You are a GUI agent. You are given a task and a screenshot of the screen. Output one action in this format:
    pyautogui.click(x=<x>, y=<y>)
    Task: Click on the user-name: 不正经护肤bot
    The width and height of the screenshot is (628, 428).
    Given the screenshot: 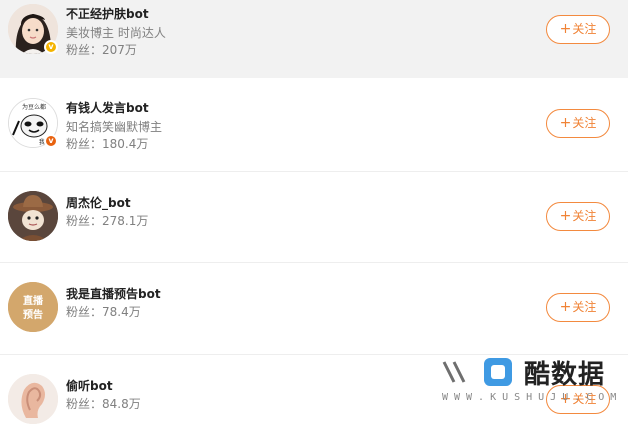 What is the action you would take?
    pyautogui.click(x=107, y=13)
    